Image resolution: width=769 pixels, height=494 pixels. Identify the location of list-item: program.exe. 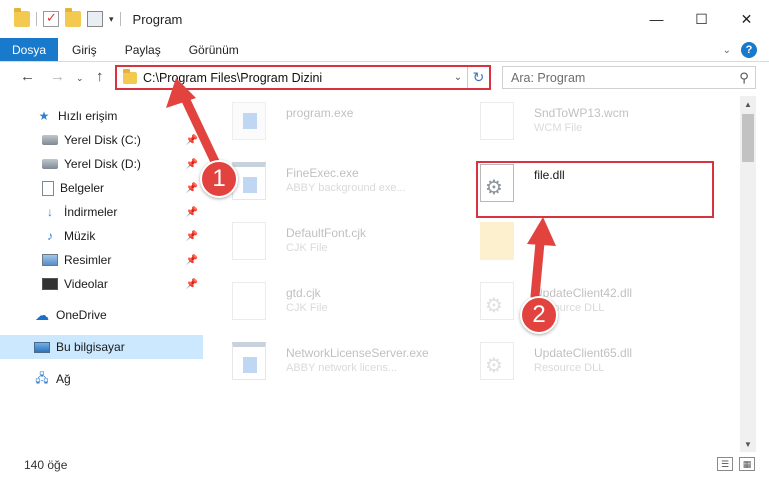
(336, 121).